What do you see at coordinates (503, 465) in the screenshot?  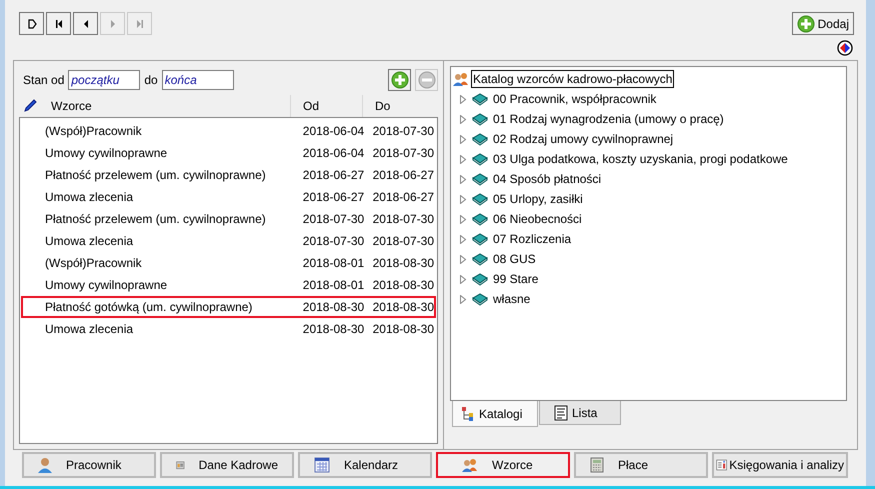 I see `module-tab: Wzorce` at bounding box center [503, 465].